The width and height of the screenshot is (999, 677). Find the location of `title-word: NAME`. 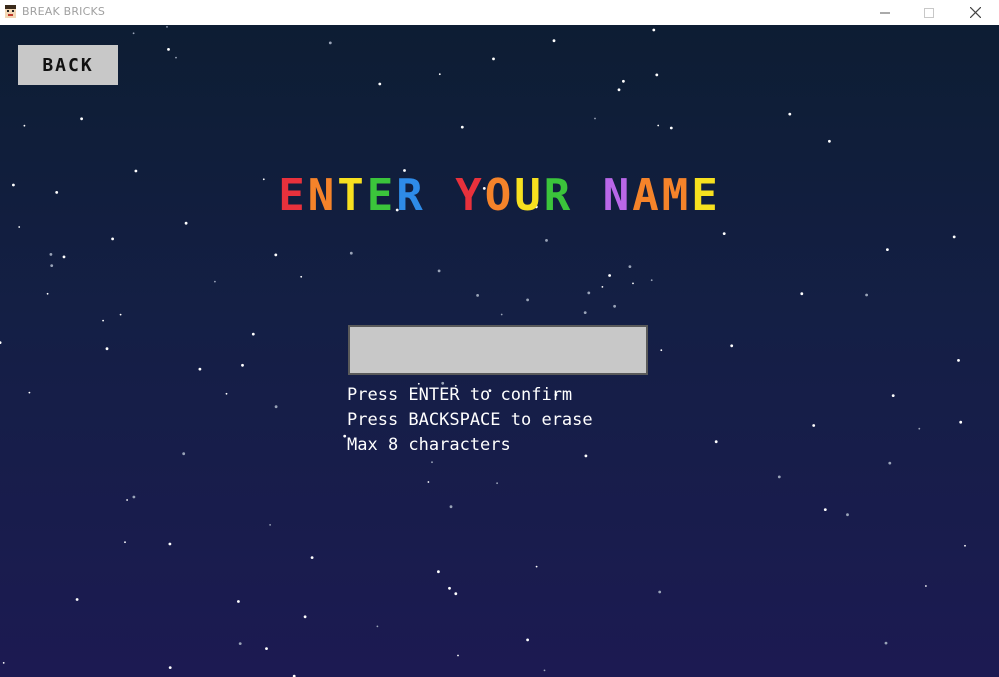

title-word: NAME is located at coordinates (662, 196).